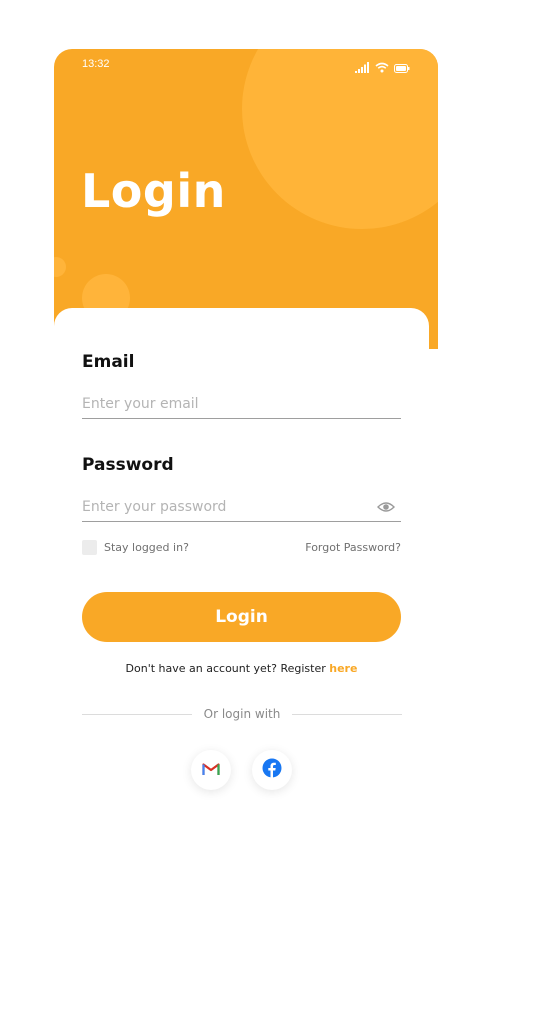 This screenshot has height=1021, width=549. Describe the element at coordinates (128, 465) in the screenshot. I see `password-label: Password` at that location.